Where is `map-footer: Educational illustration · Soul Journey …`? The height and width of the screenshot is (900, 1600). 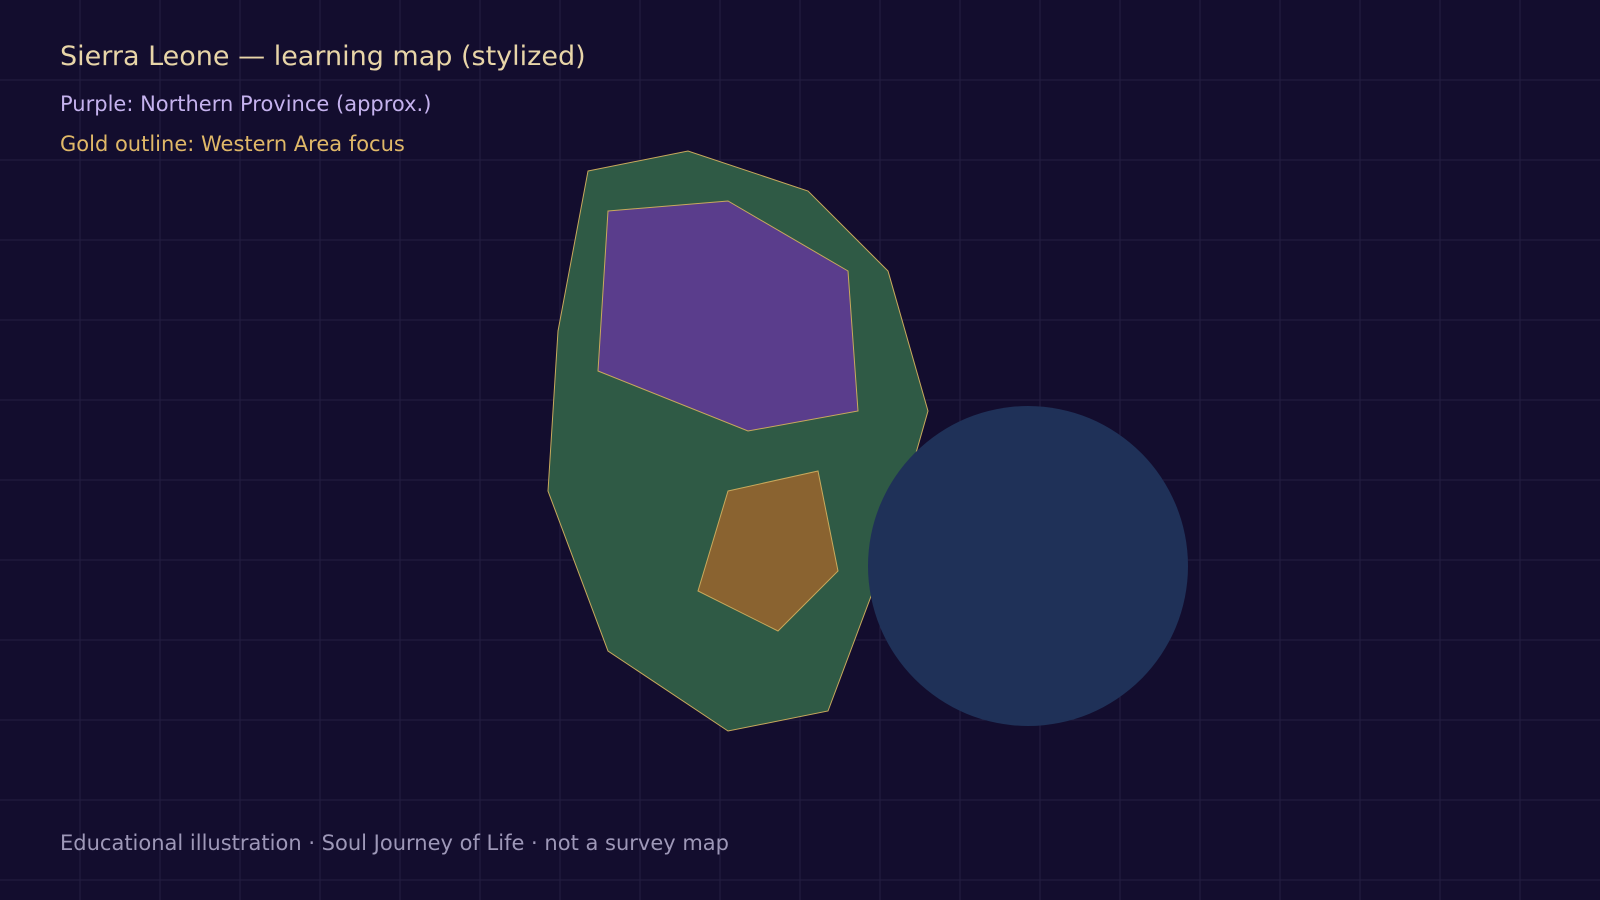 map-footer: Educational illustration · Soul Journey … is located at coordinates (394, 843).